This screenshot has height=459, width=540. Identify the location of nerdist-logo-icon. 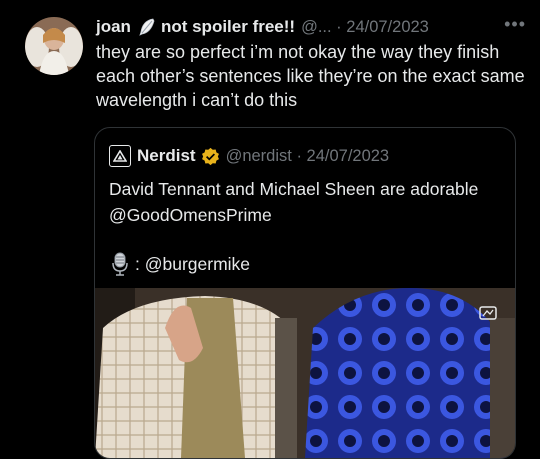
(120, 156).